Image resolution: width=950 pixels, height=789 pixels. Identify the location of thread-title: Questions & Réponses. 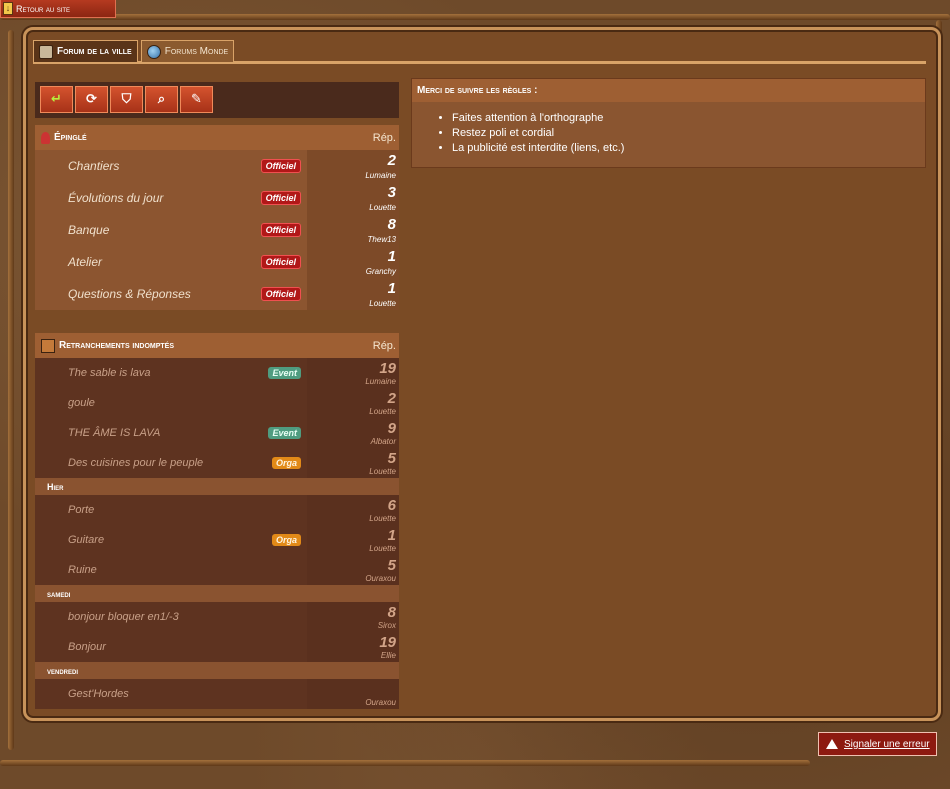
(164, 294).